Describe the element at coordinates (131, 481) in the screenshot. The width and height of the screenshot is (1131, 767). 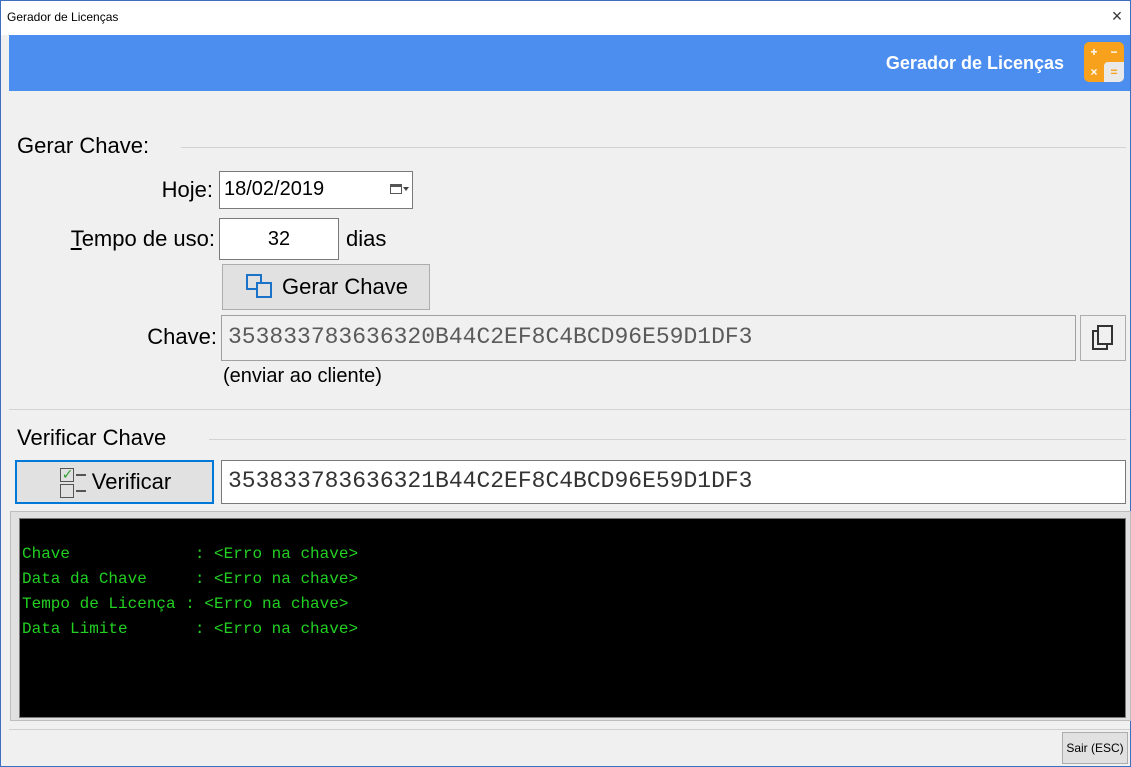
I see `verify-button-label: Verificar` at that location.